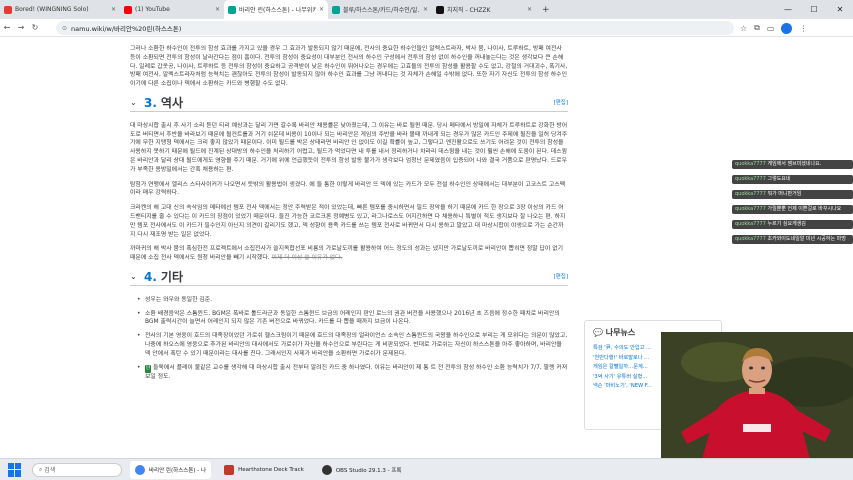  What do you see at coordinates (229, 469) in the screenshot?
I see `hearthstone-deck-tracker-icon` at bounding box center [229, 469].